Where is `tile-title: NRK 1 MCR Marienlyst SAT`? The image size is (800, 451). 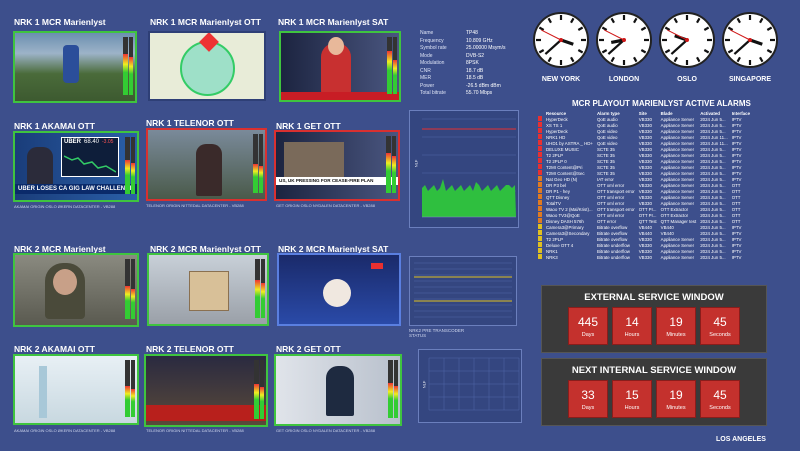 tile-title: NRK 1 MCR Marienlyst SAT is located at coordinates (333, 22).